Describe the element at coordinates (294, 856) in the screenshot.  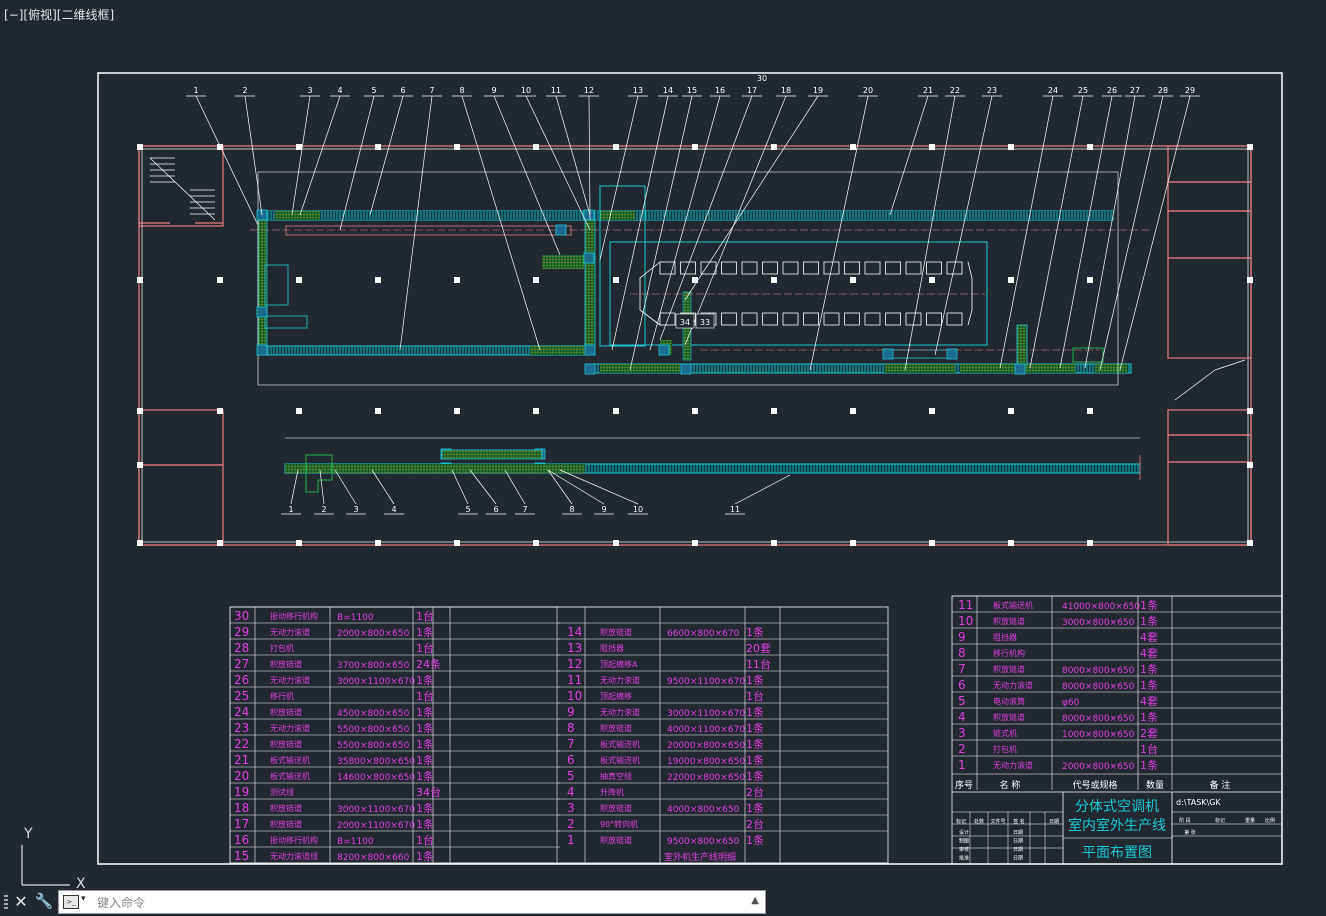
I see `part-name: 无动力滚道线` at that location.